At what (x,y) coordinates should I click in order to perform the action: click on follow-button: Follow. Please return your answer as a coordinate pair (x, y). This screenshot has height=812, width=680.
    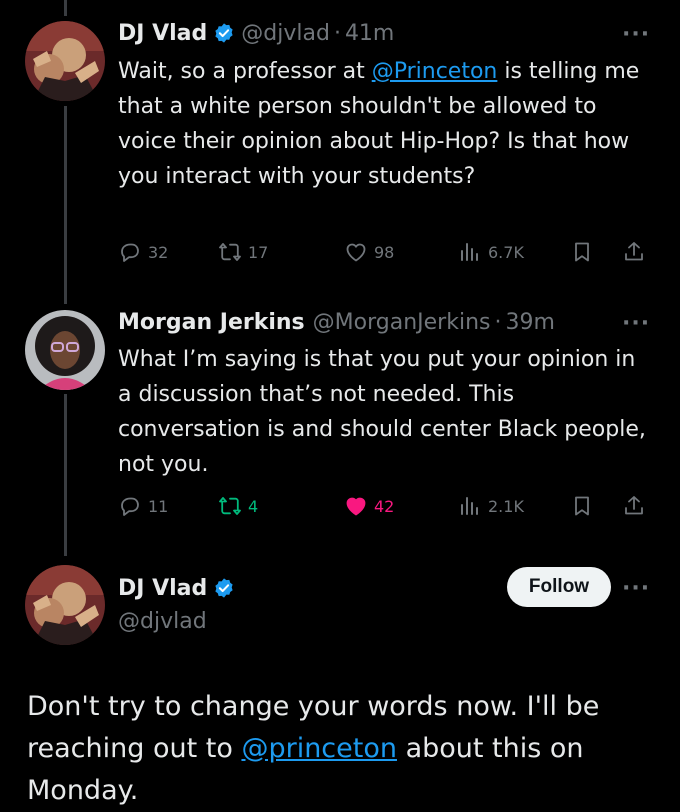
    Looking at the image, I should click on (559, 587).